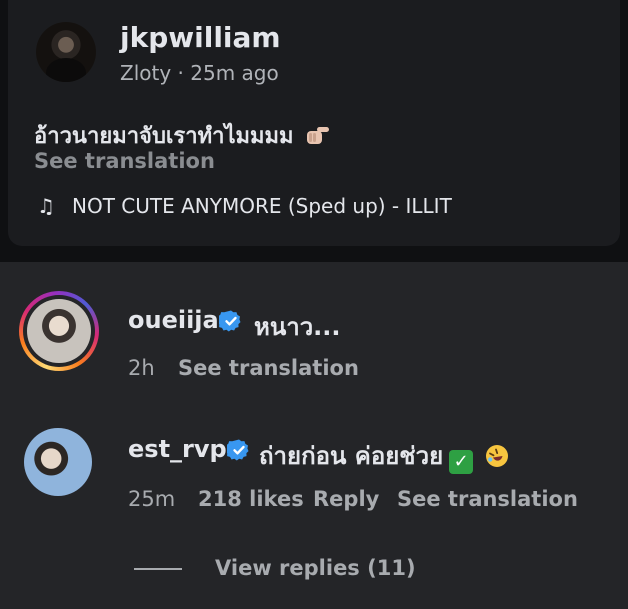 This screenshot has width=628, height=609. What do you see at coordinates (145, 73) in the screenshot?
I see `post-location: Zloty` at bounding box center [145, 73].